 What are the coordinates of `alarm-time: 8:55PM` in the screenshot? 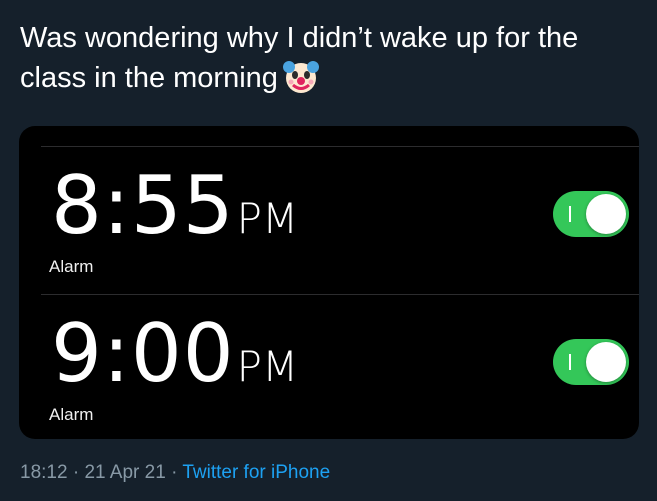 It's located at (174, 206).